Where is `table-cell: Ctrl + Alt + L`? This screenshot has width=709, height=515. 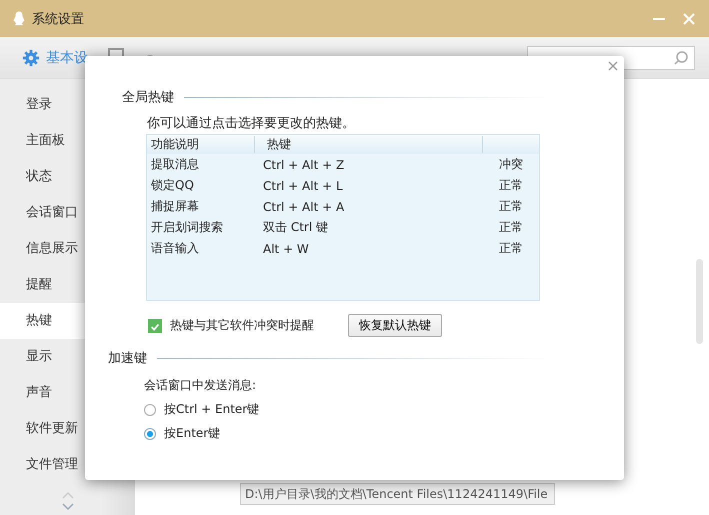 table-cell: Ctrl + Alt + L is located at coordinates (369, 185).